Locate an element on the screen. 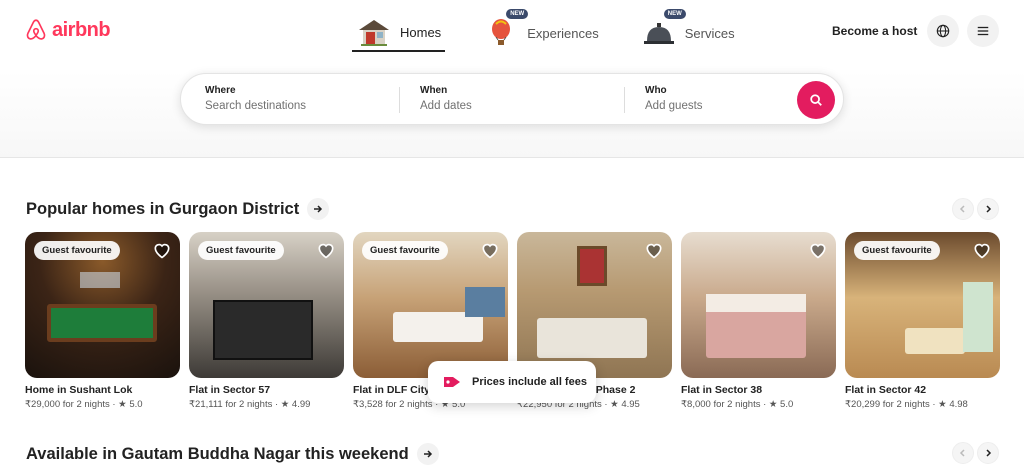 The height and width of the screenshot is (468, 1024). nav-label: Experiences is located at coordinates (563, 33).